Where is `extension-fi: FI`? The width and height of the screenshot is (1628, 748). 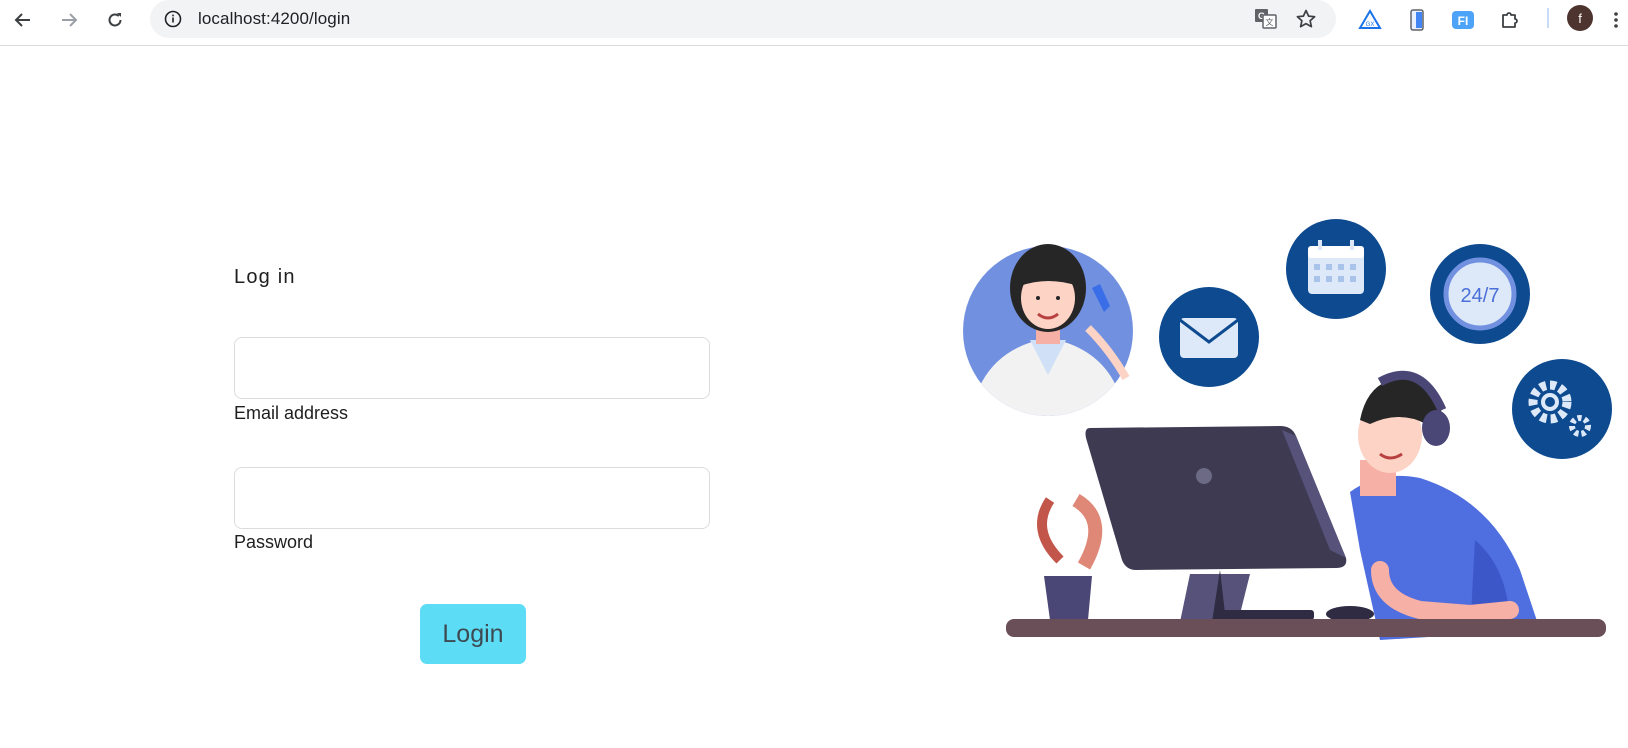
extension-fi: FI is located at coordinates (1463, 20).